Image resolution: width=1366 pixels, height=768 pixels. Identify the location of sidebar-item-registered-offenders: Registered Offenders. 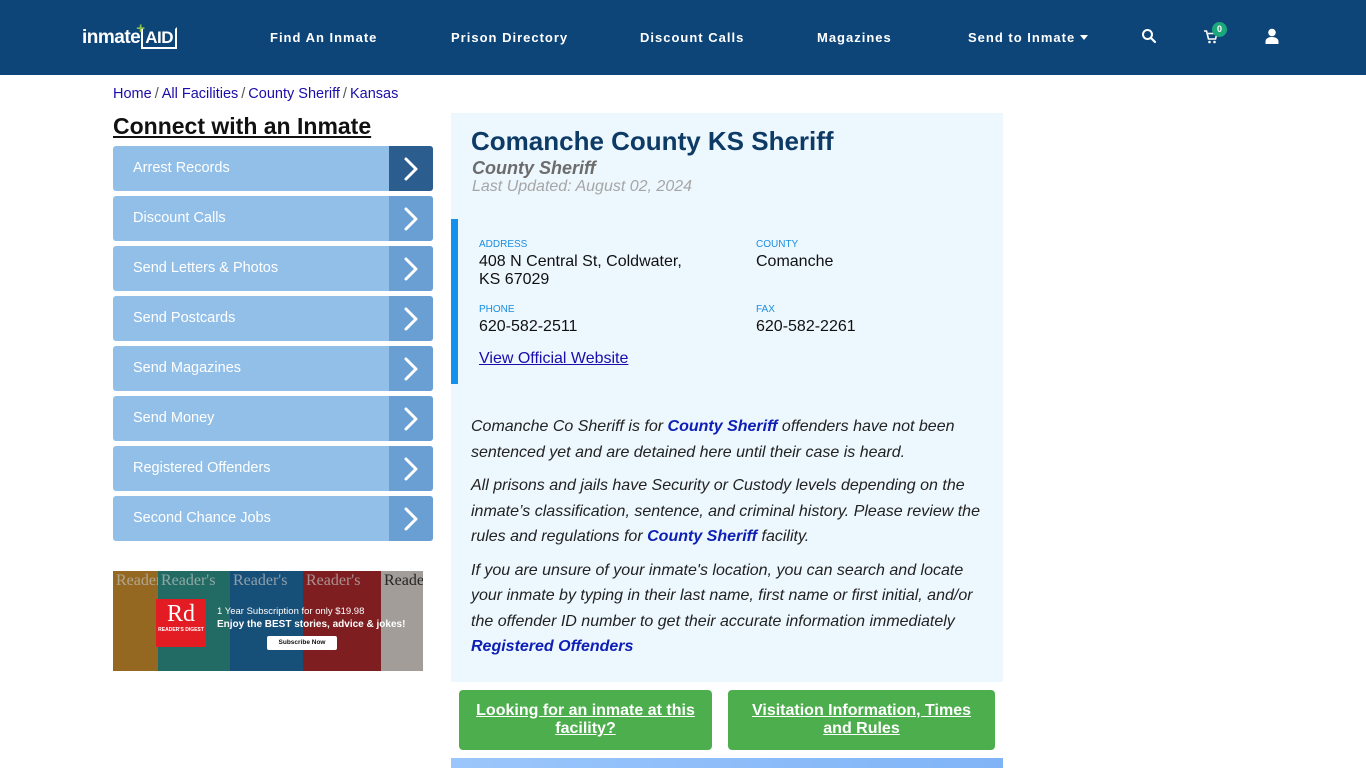
(273, 468).